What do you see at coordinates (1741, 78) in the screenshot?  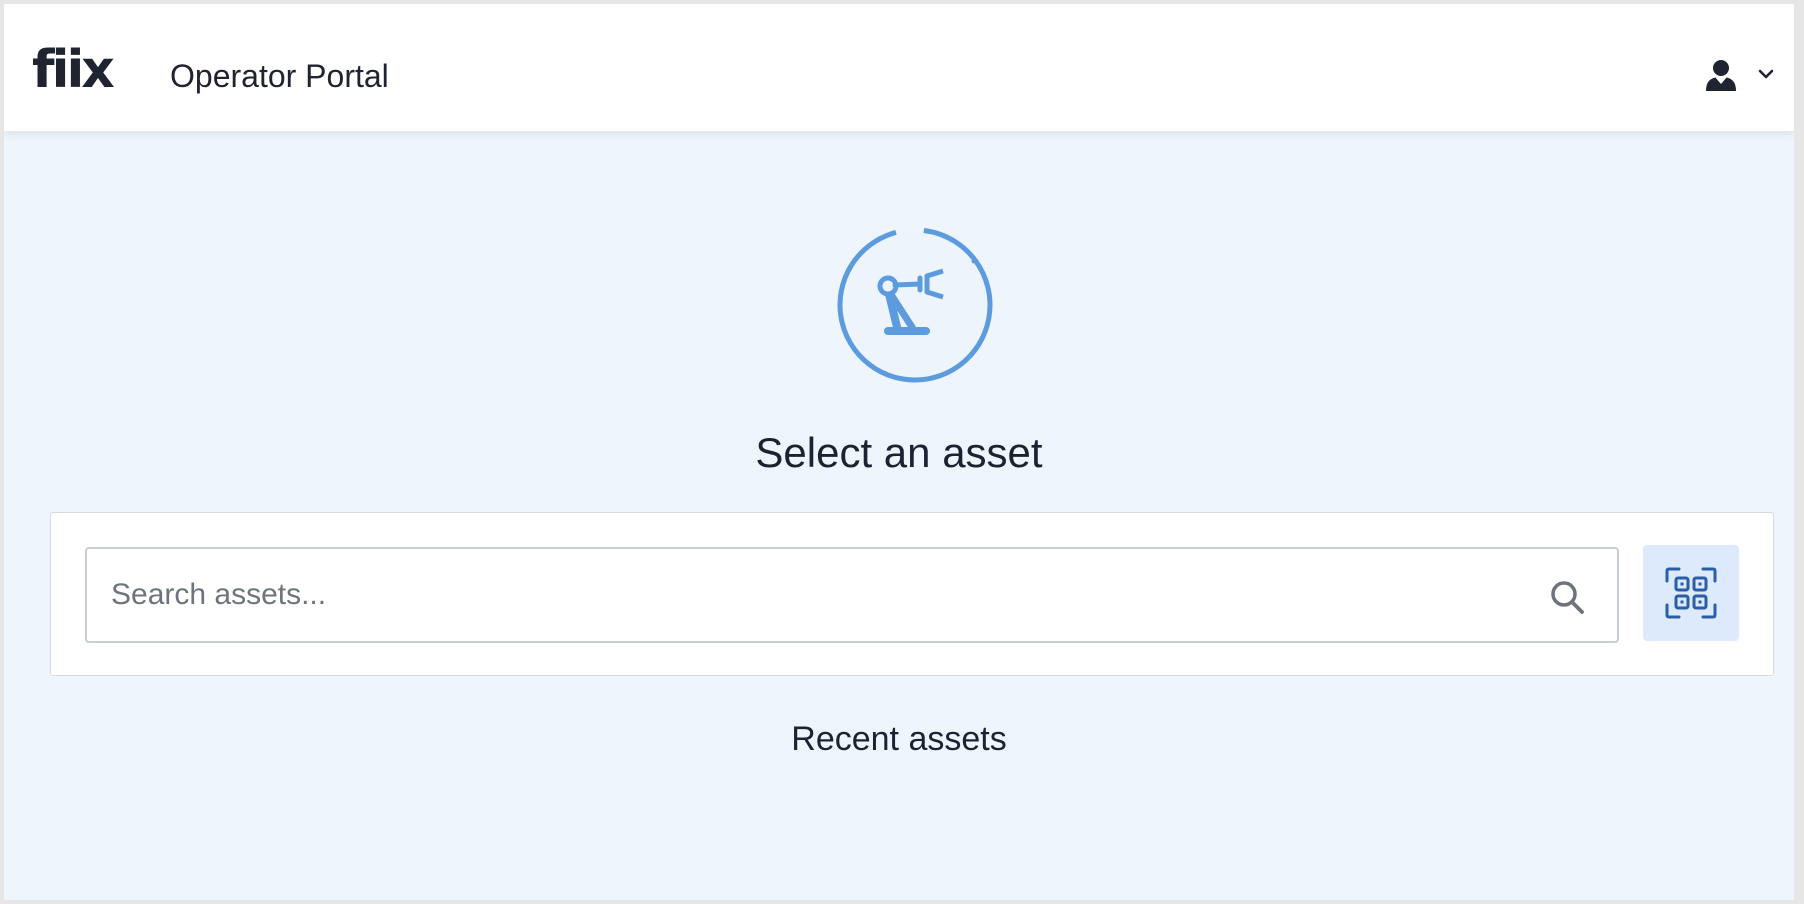 I see `user-menu-button` at bounding box center [1741, 78].